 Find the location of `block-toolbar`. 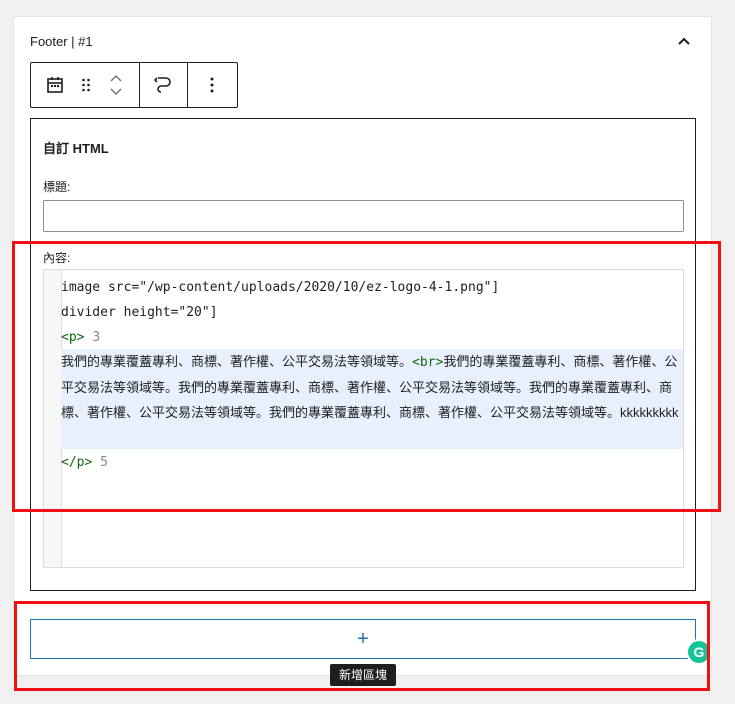

block-toolbar is located at coordinates (134, 85).